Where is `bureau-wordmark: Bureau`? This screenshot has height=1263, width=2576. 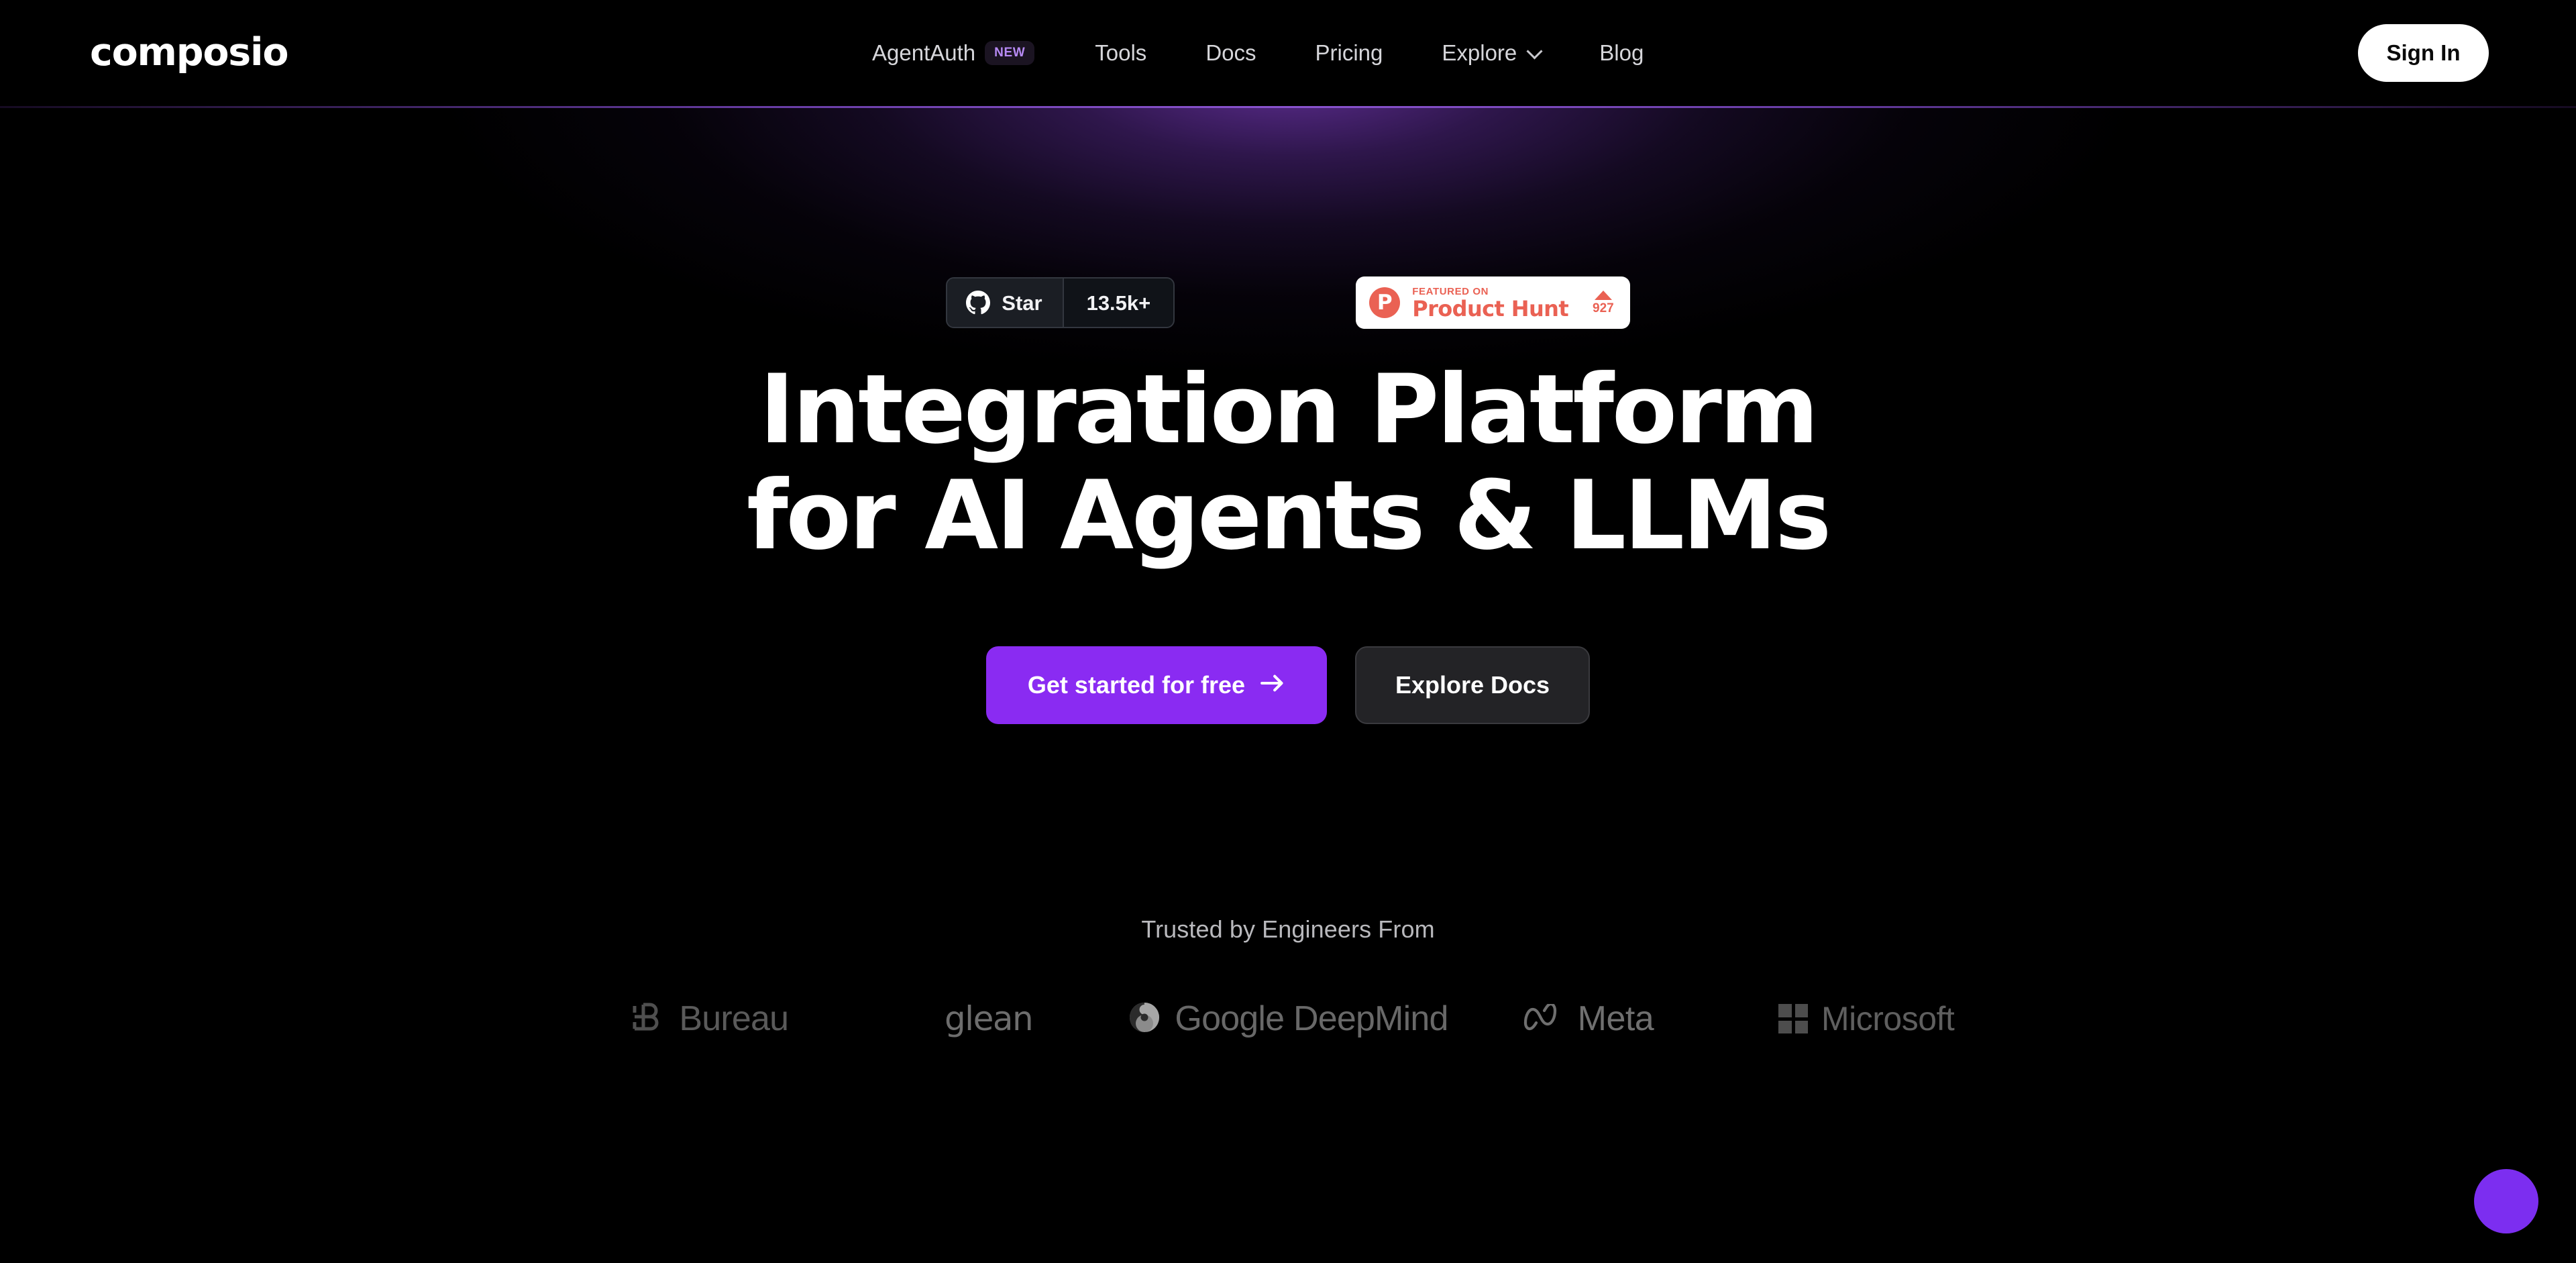
bureau-wordmark: Bureau is located at coordinates (734, 1019).